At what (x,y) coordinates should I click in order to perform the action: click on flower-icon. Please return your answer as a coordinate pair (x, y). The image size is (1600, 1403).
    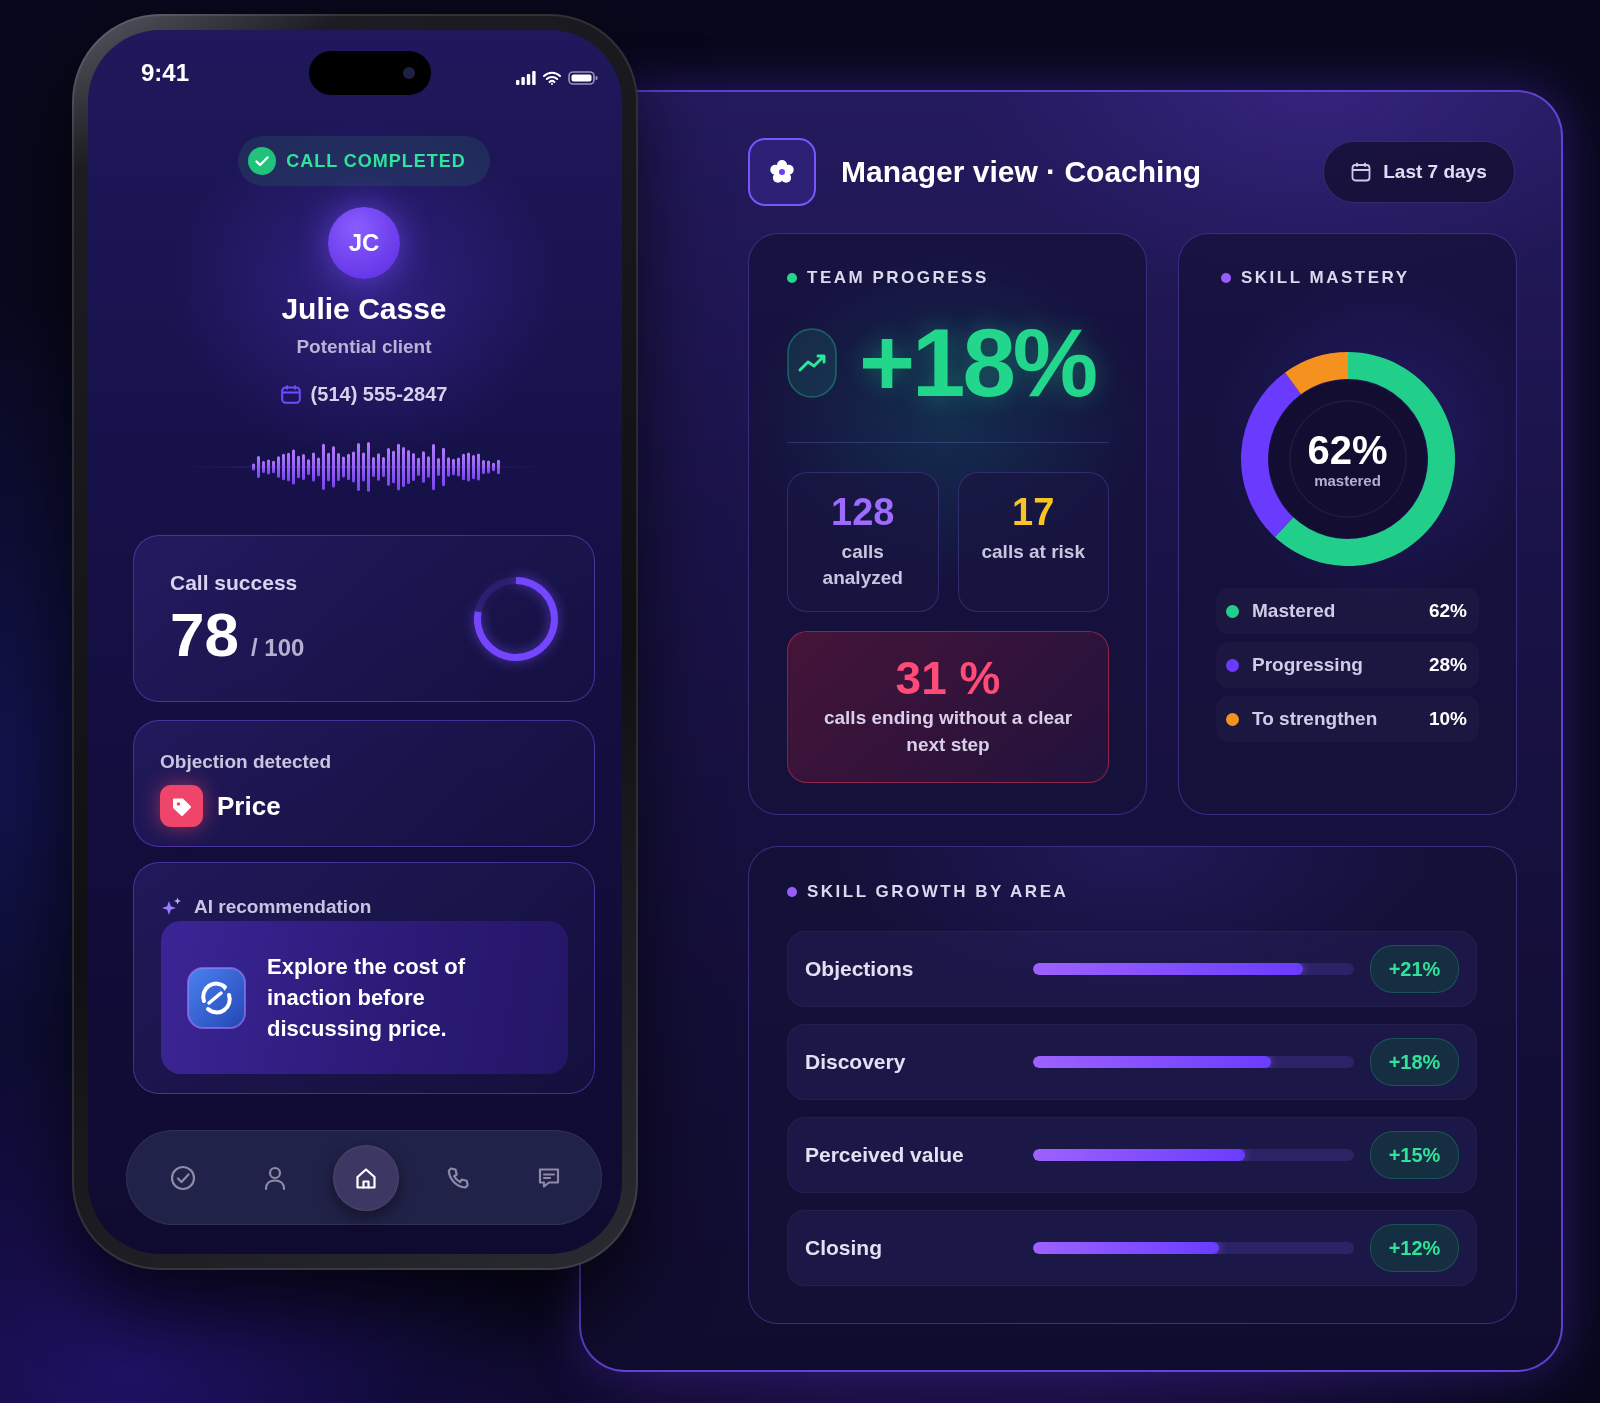
    Looking at the image, I should click on (782, 172).